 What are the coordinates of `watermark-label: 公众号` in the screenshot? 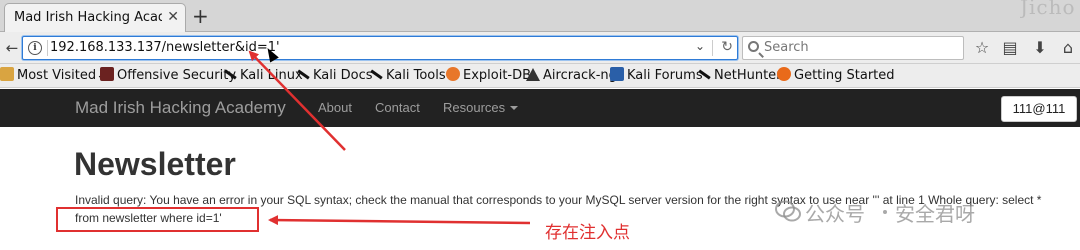 It's located at (835, 214).